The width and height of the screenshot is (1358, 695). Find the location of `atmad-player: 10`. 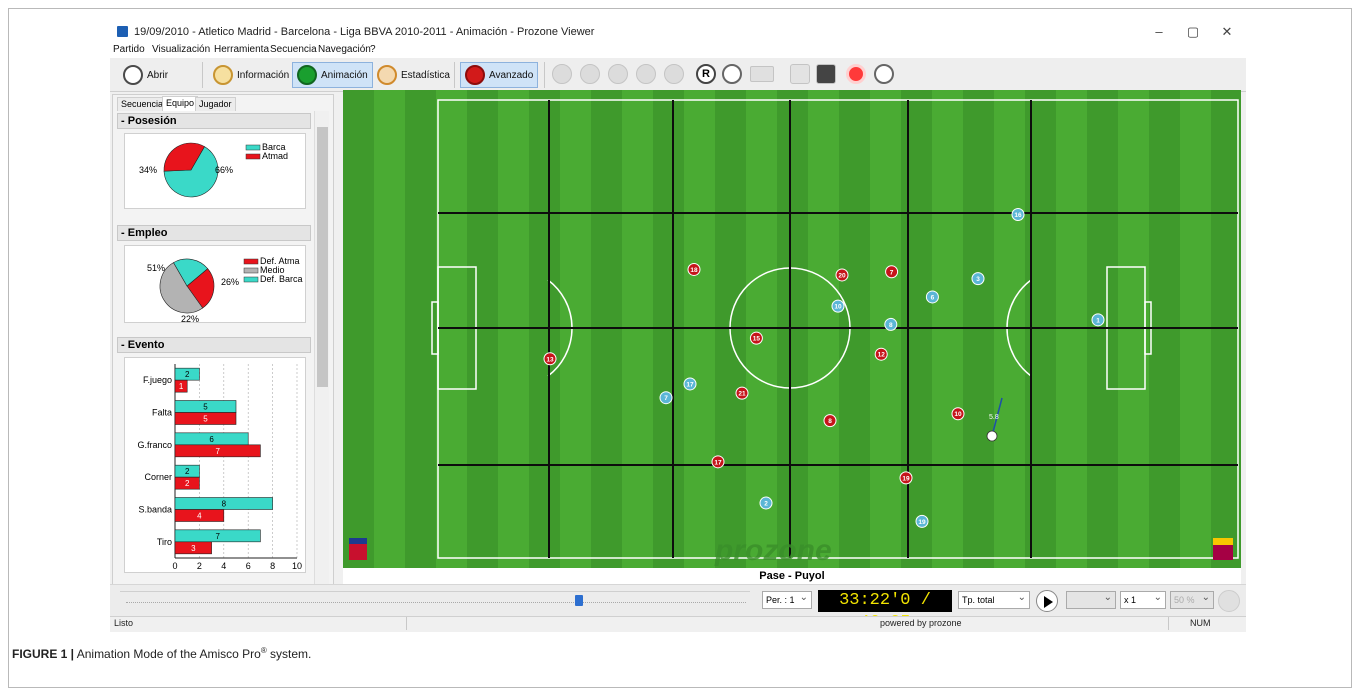

atmad-player: 10 is located at coordinates (958, 414).